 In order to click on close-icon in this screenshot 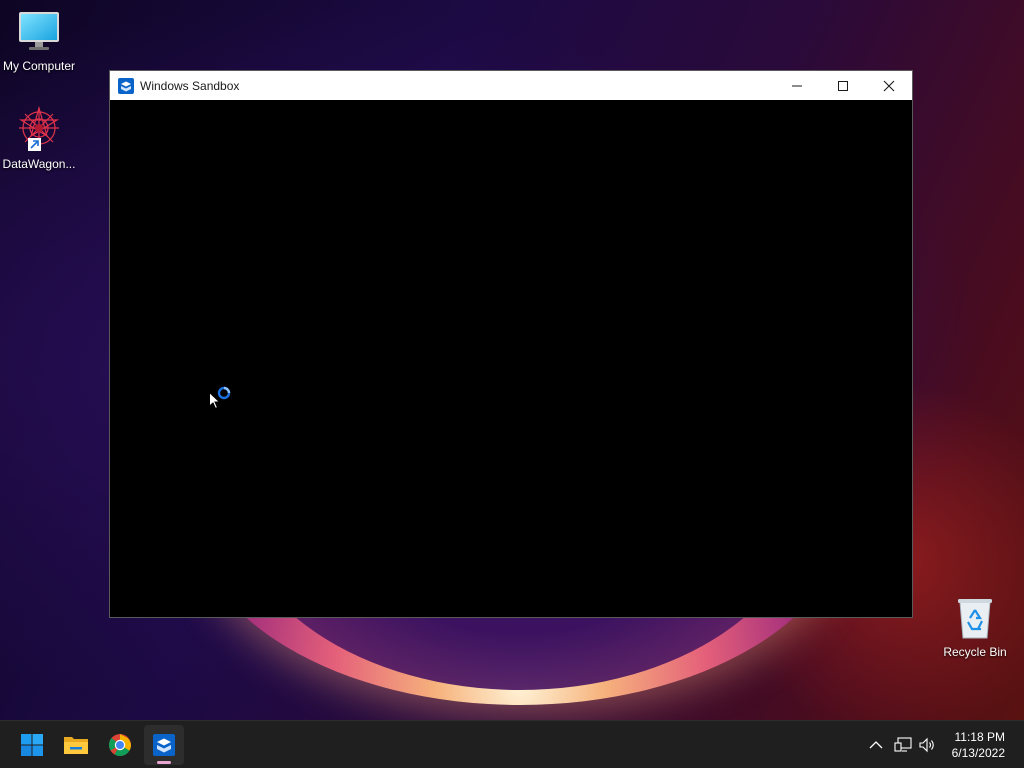, I will do `click(889, 85)`.